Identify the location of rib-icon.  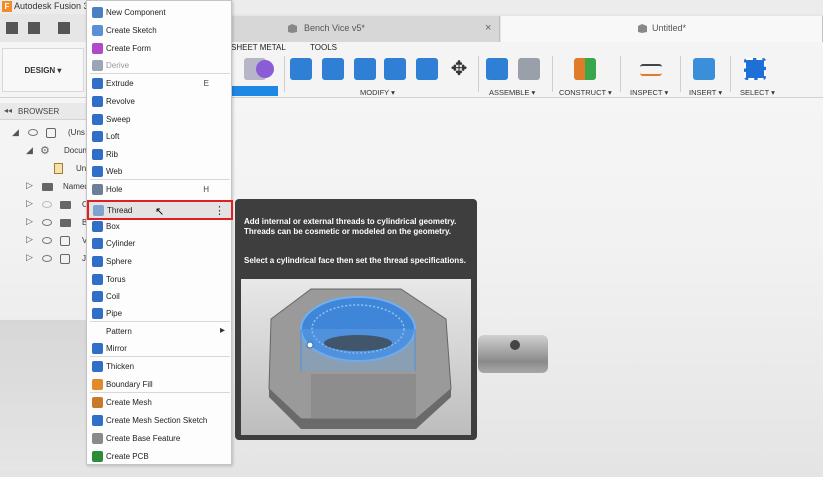
(97, 154).